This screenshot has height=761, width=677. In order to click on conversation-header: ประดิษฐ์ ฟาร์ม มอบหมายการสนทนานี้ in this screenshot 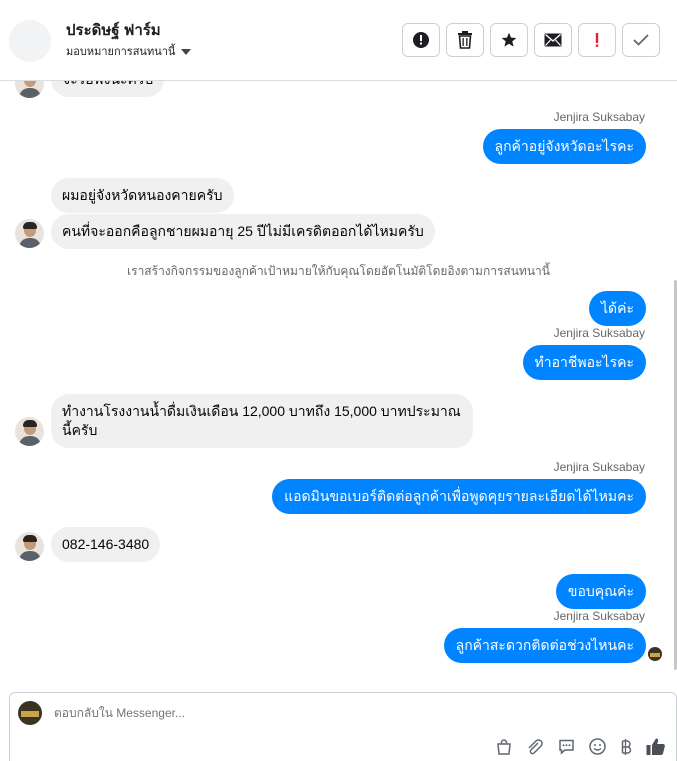, I will do `click(338, 40)`.